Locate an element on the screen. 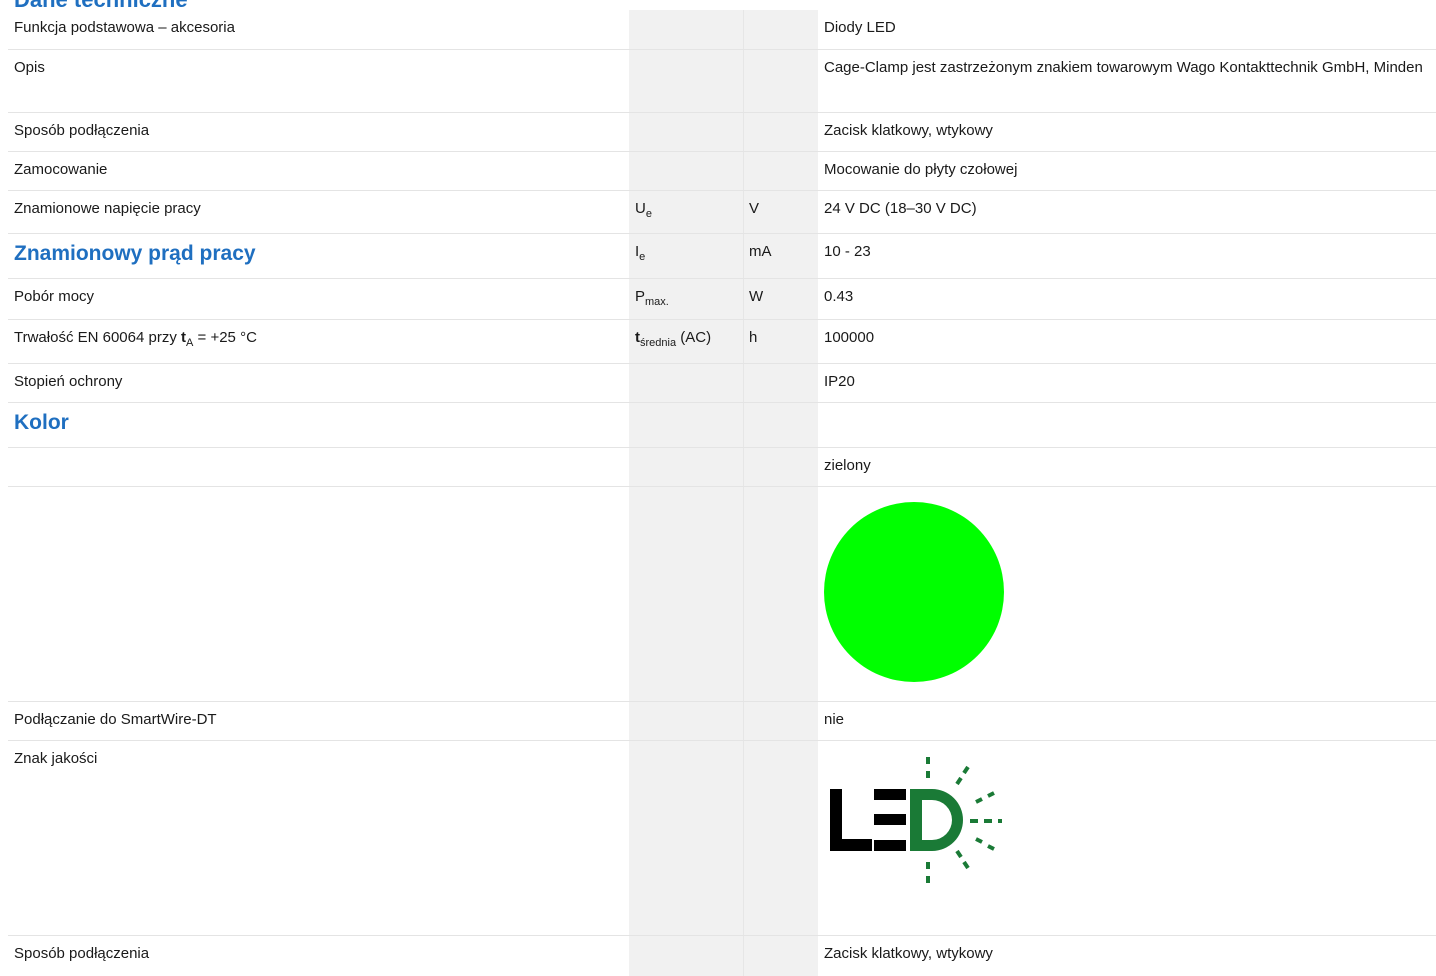 The image size is (1436, 976). table-row: Stopień ochrony IP20 is located at coordinates (722, 383).